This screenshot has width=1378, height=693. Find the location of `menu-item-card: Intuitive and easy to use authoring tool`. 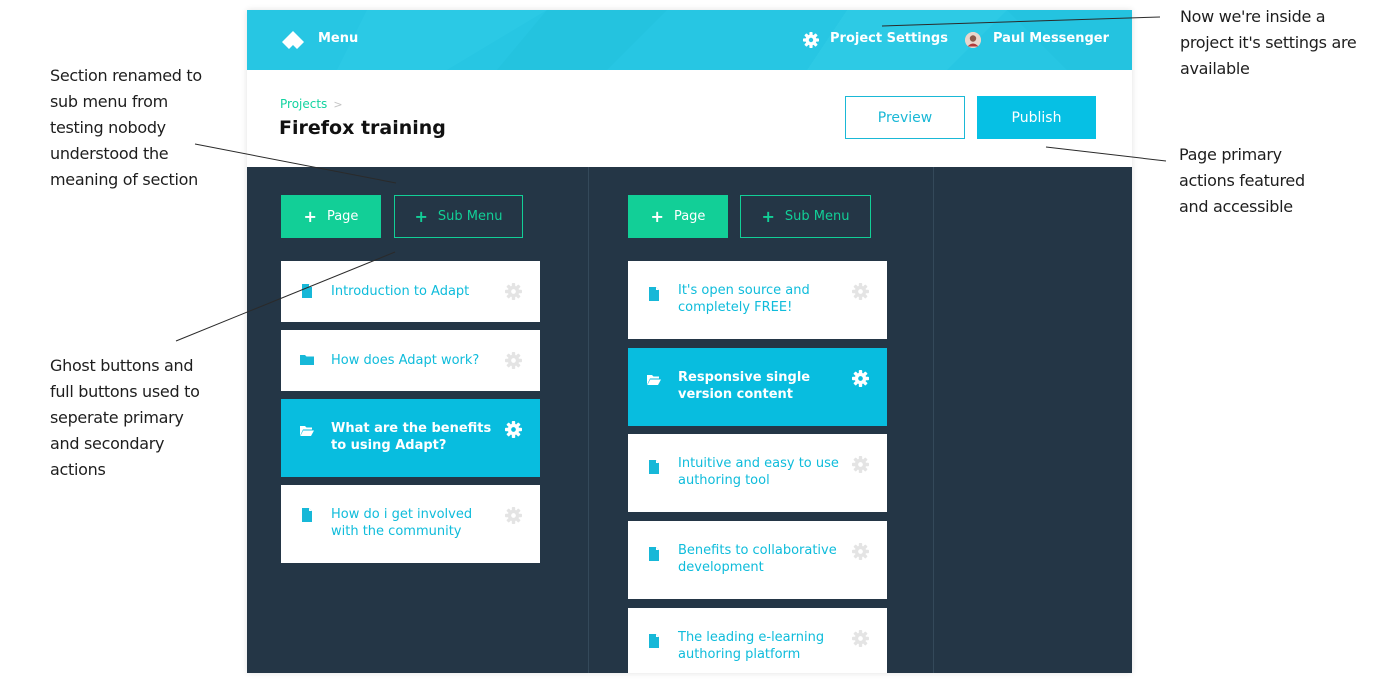

menu-item-card: Intuitive and easy to use authoring tool is located at coordinates (757, 473).